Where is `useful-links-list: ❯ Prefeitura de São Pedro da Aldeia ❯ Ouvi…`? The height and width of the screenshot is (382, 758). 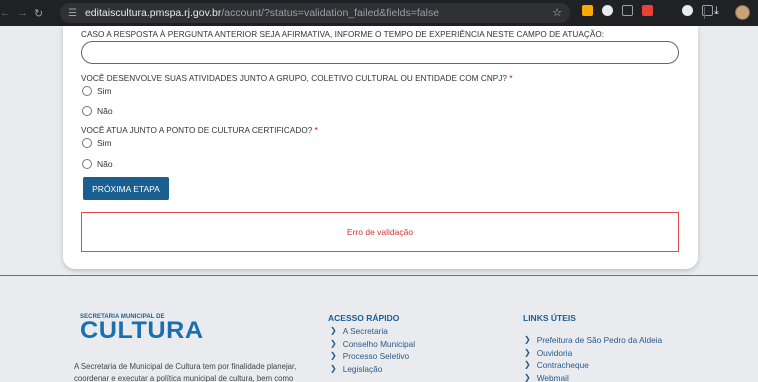 useful-links-list: ❯ Prefeitura de São Pedro da Aldeia ❯ Ouvi… is located at coordinates (593, 358).